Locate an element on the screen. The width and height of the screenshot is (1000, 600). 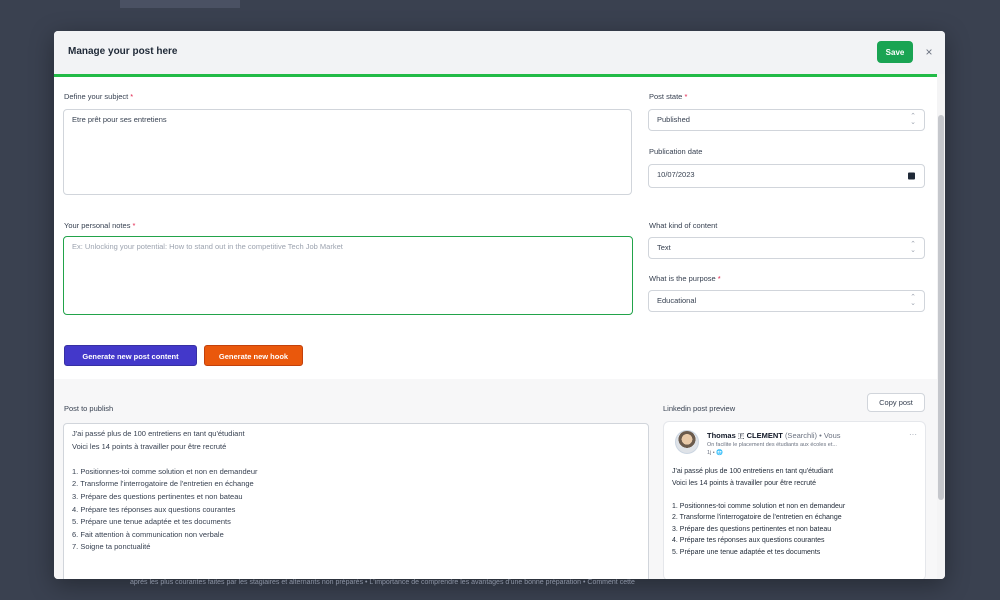
post-state-value: Published is located at coordinates (673, 119).